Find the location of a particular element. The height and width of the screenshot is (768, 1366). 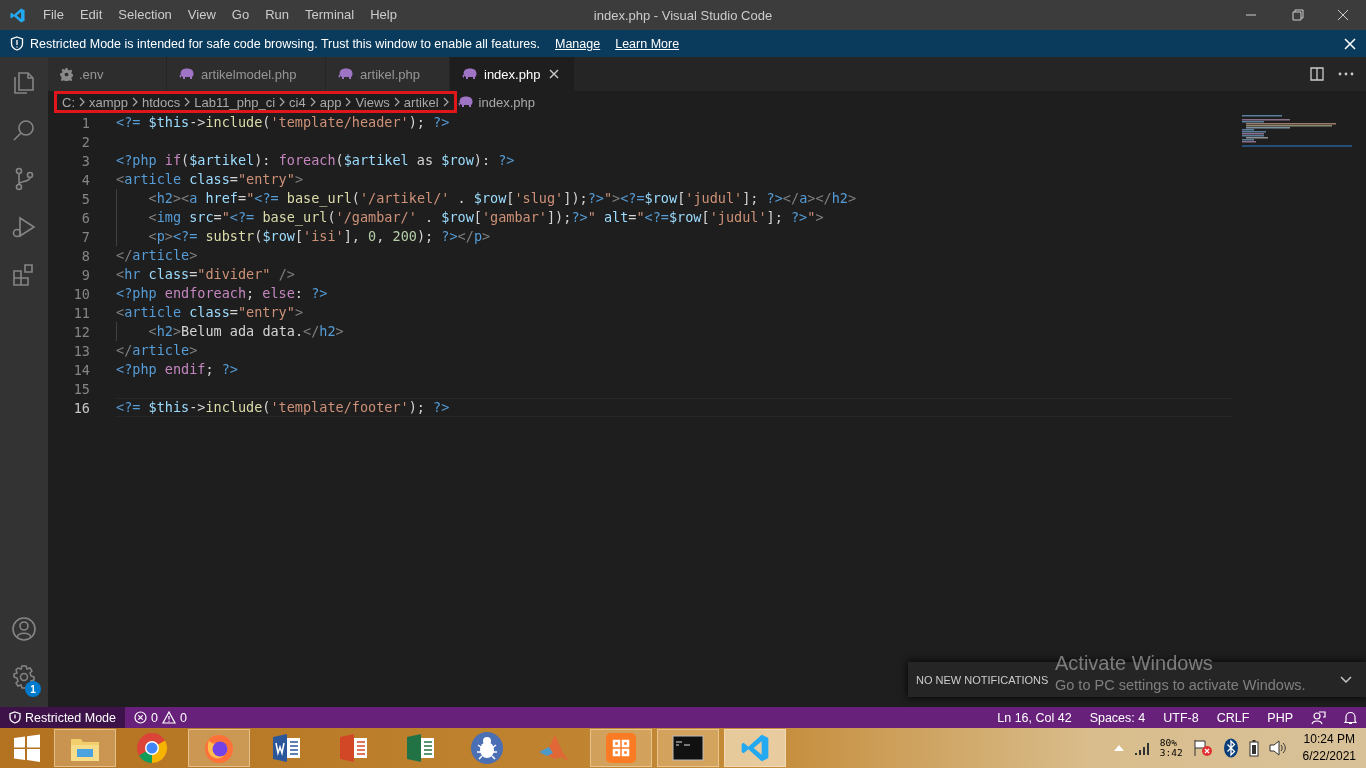

line-number: 15 is located at coordinates (81, 388).